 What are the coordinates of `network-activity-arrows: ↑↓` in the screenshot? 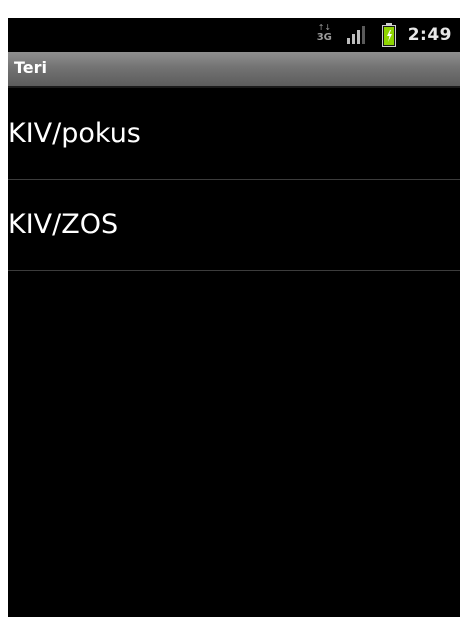 It's located at (324, 27).